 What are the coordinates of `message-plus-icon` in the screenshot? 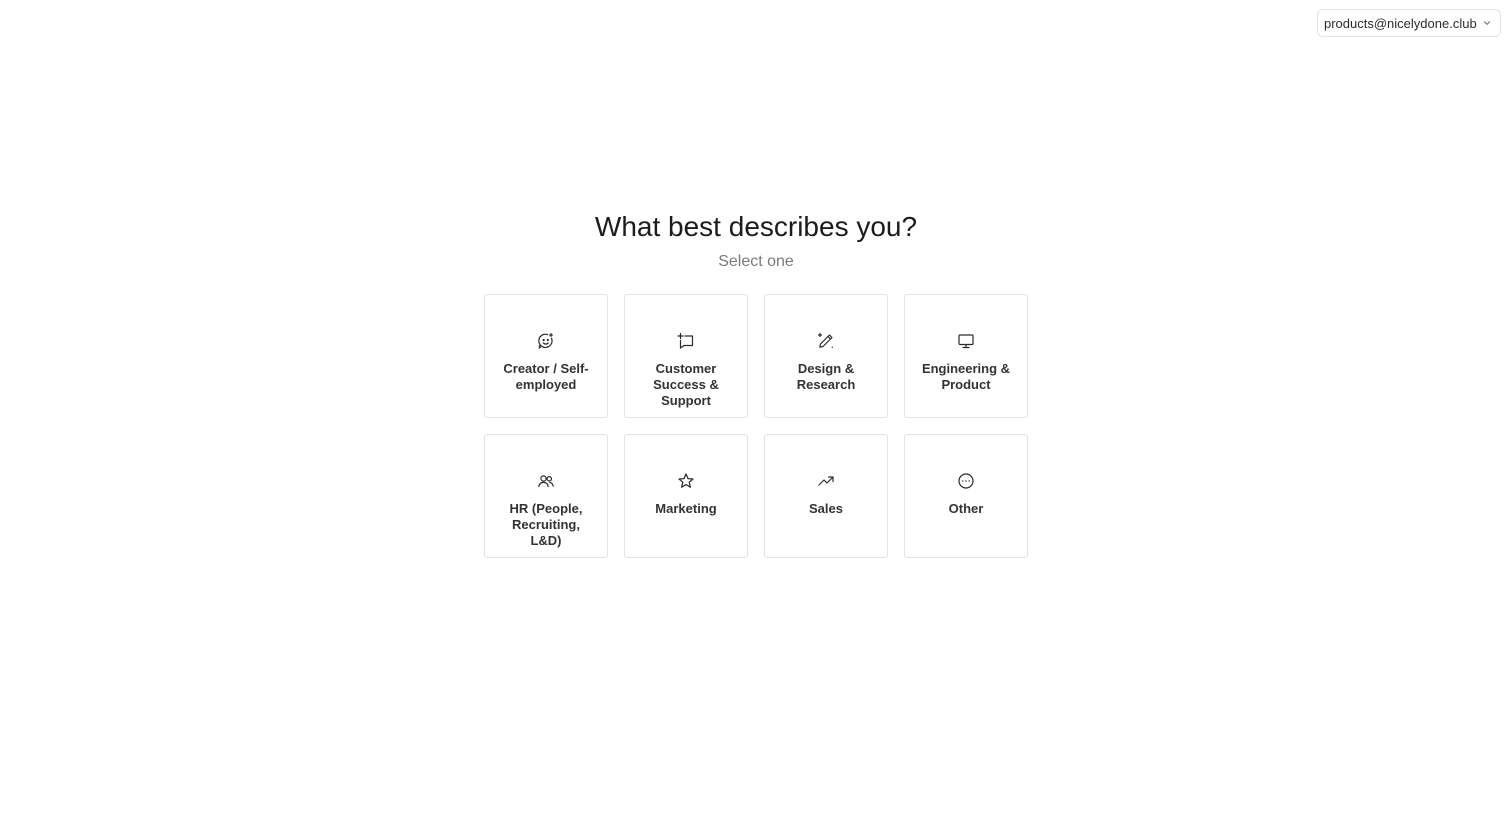 It's located at (686, 341).